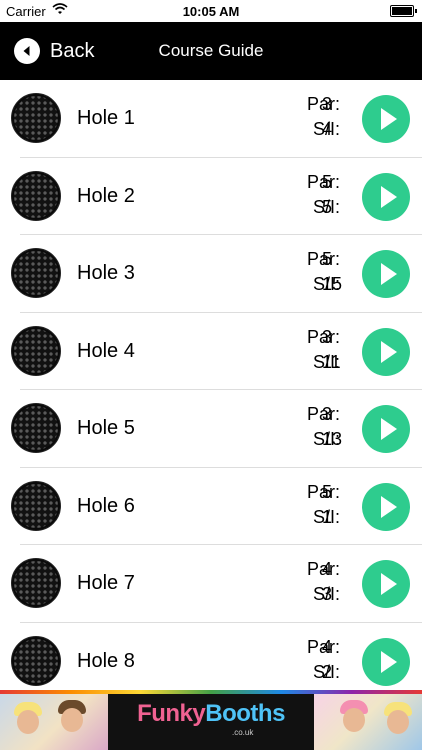 The image size is (422, 750). Describe the element at coordinates (106, 660) in the screenshot. I see `hole-name: Hole 8` at that location.